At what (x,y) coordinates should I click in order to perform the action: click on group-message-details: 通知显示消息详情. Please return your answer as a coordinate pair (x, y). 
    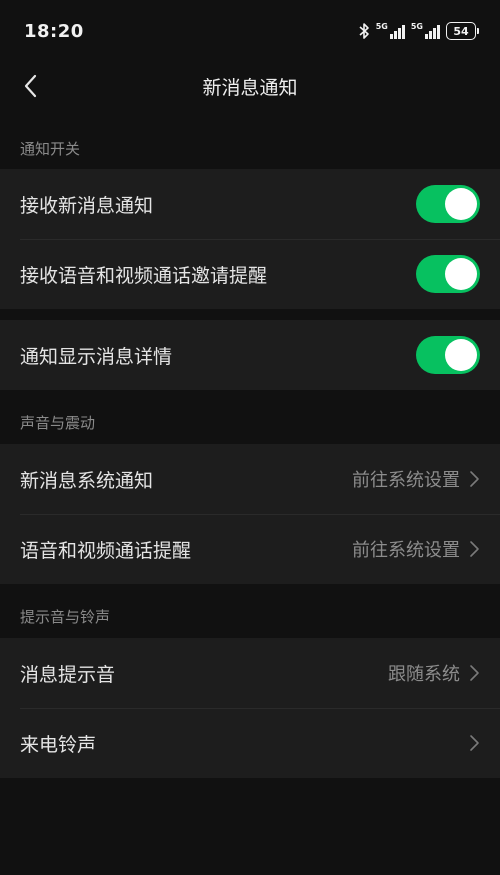
    Looking at the image, I should click on (250, 355).